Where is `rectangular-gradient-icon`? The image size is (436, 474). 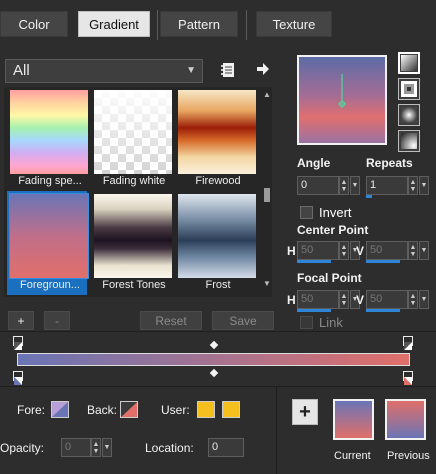 rectangular-gradient-icon is located at coordinates (409, 89).